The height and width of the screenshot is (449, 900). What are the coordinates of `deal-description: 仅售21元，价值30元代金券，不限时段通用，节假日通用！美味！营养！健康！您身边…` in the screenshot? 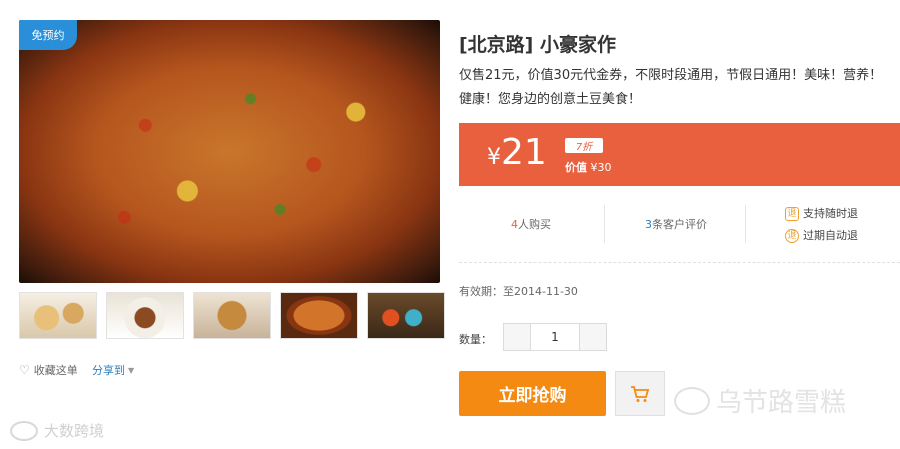 It's located at (671, 87).